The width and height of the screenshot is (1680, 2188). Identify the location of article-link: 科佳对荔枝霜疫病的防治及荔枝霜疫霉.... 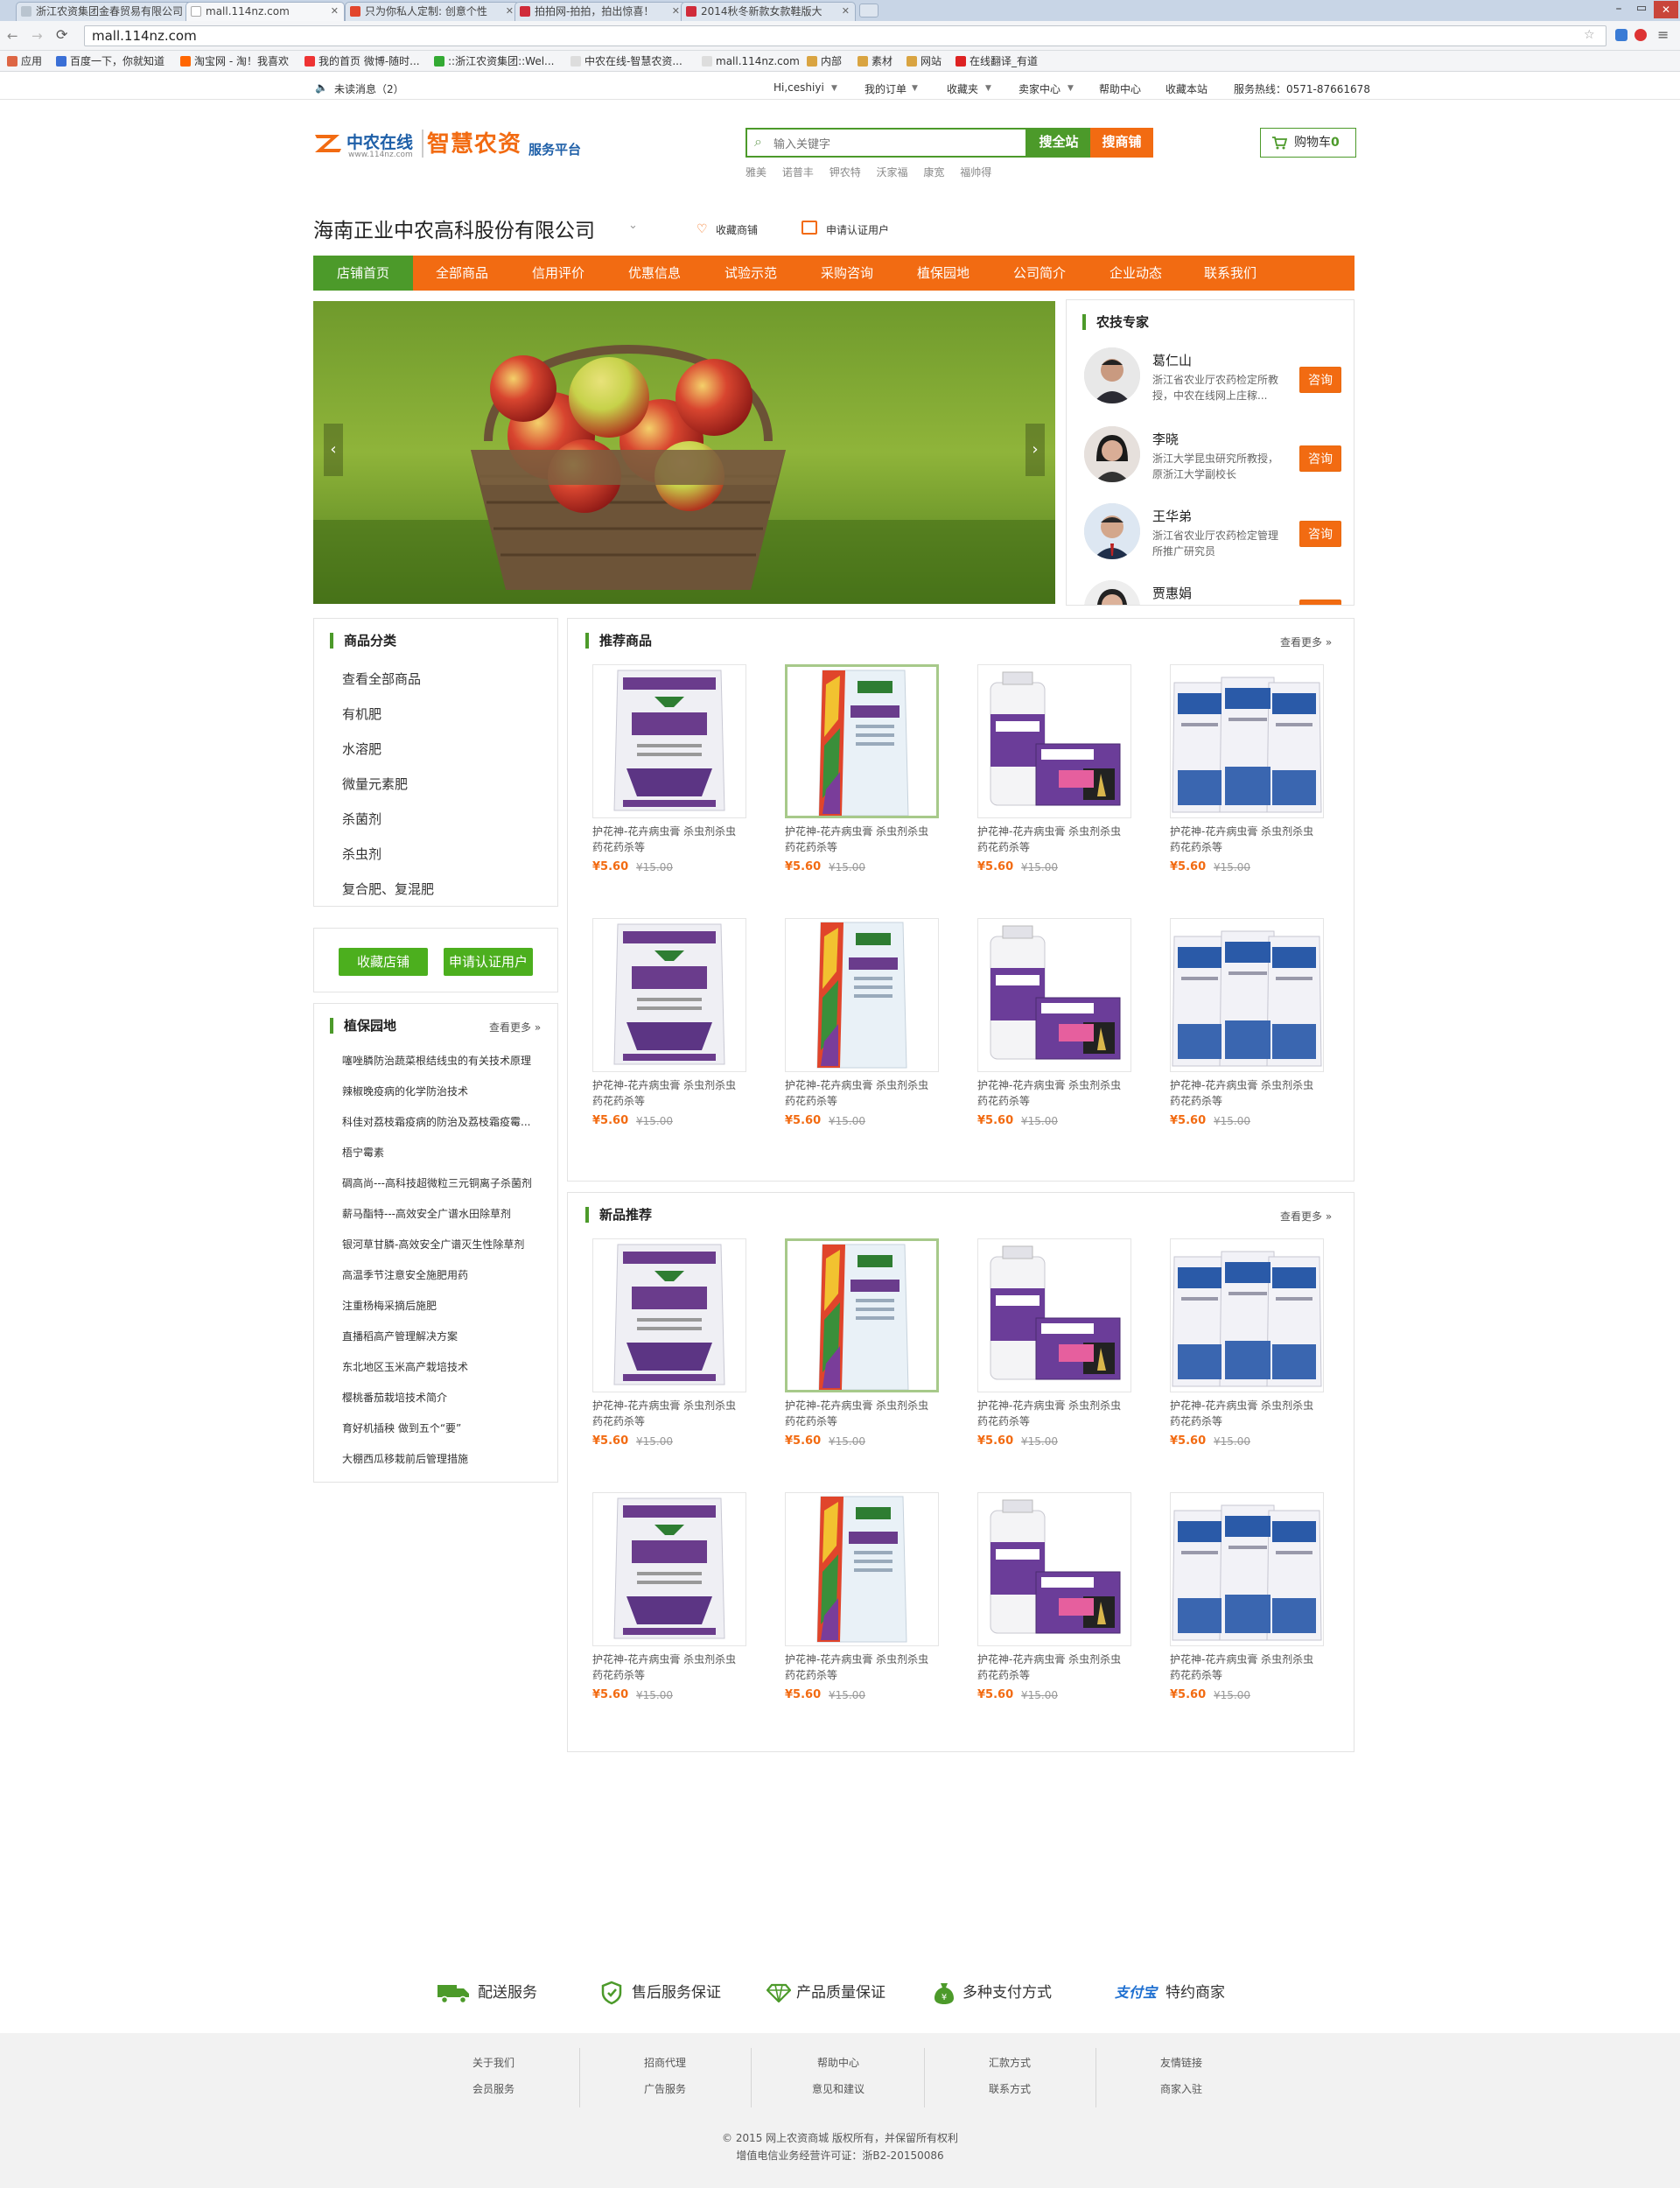
(447, 1121).